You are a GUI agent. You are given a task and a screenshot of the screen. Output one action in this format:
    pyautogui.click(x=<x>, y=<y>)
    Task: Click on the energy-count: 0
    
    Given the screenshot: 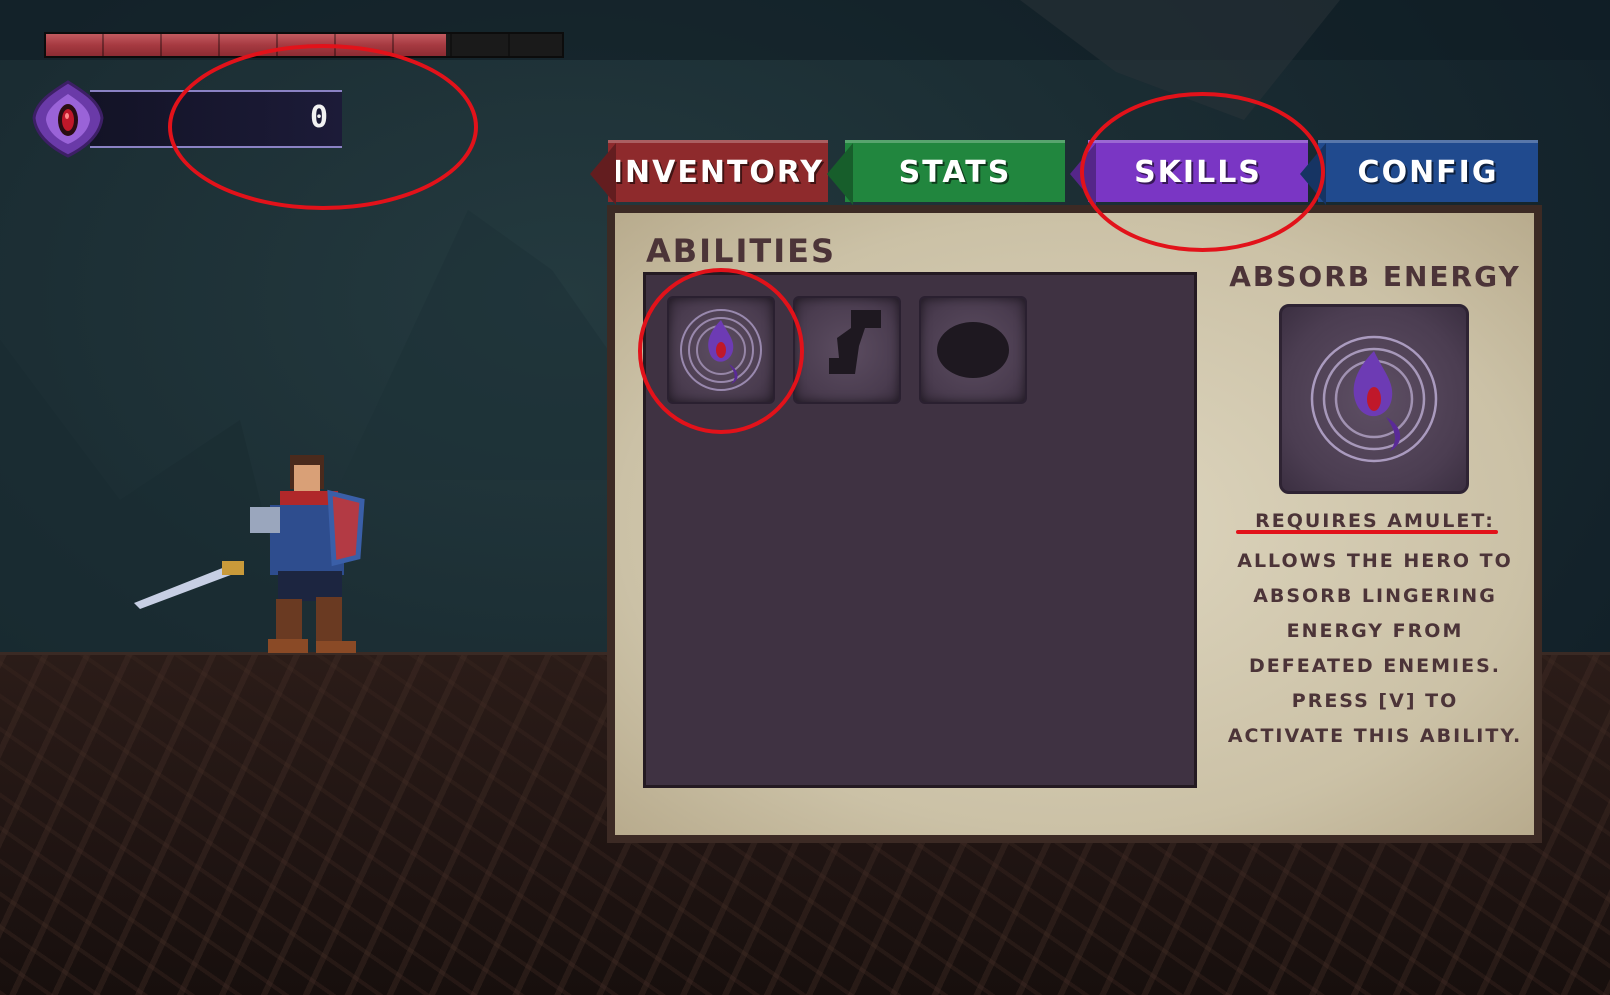 What is the action you would take?
    pyautogui.click(x=318, y=117)
    